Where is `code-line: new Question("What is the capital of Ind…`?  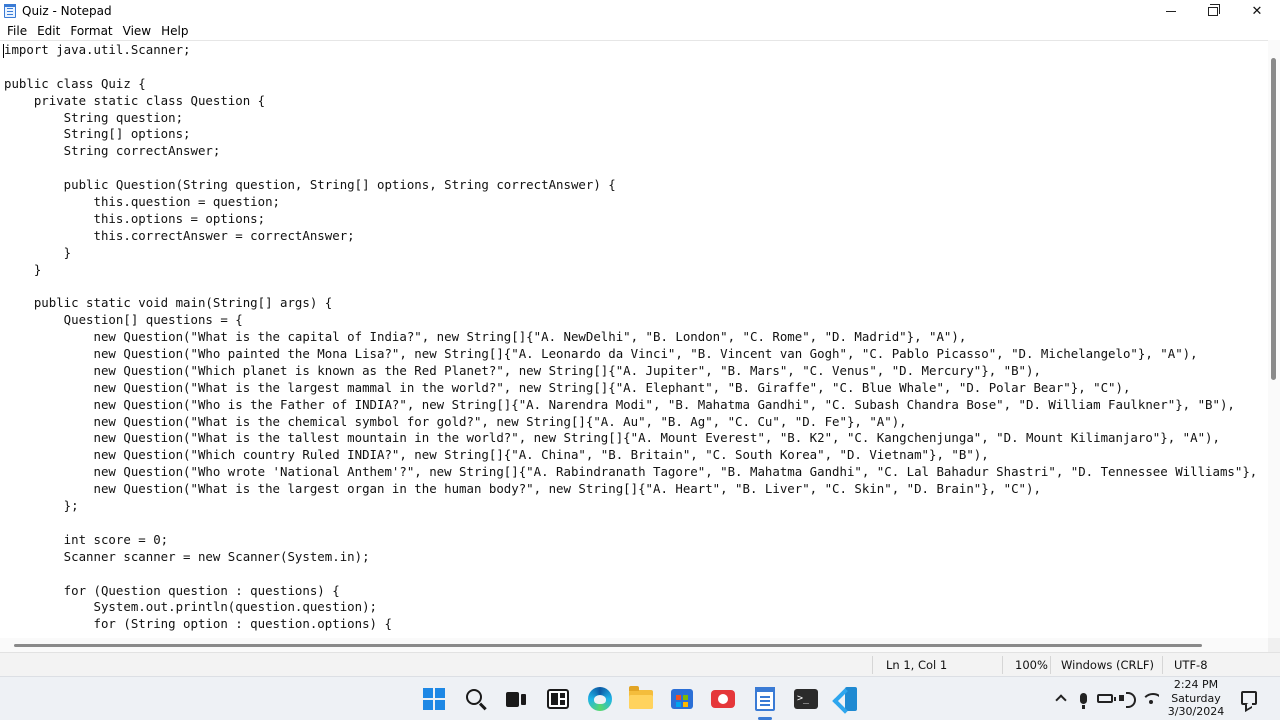 code-line: new Question("What is the capital of Ind… is located at coordinates (485, 337).